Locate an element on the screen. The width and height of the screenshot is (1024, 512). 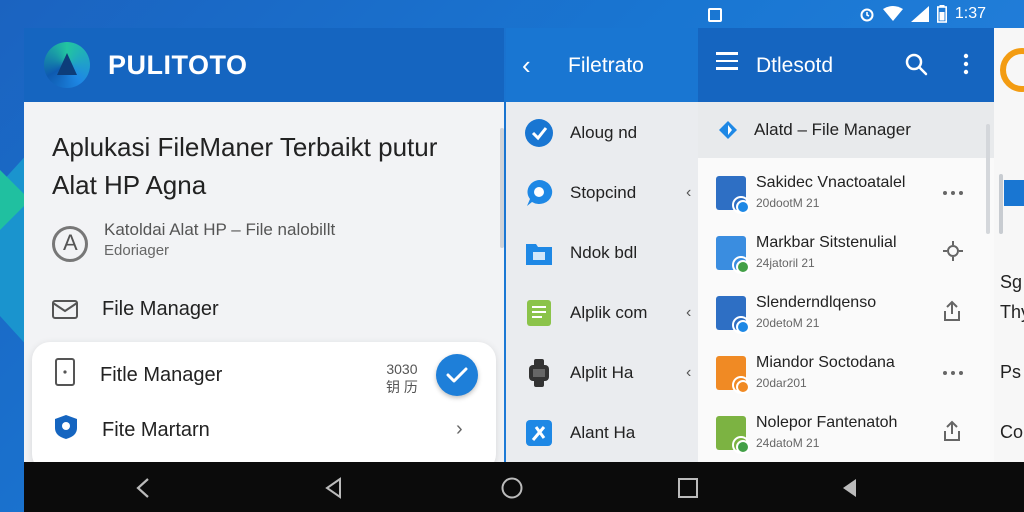
ring-icon is located at coordinates (1012, 70).